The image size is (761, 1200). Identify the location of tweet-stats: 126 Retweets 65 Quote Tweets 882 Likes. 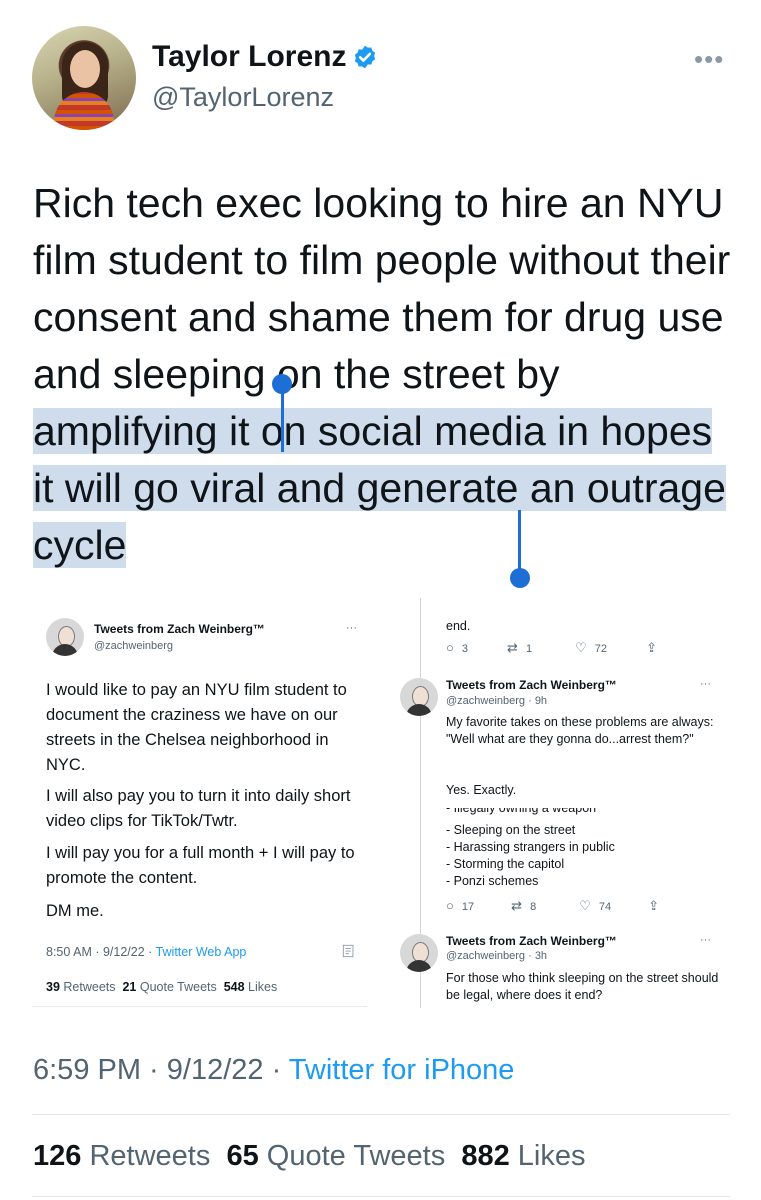
(309, 1156).